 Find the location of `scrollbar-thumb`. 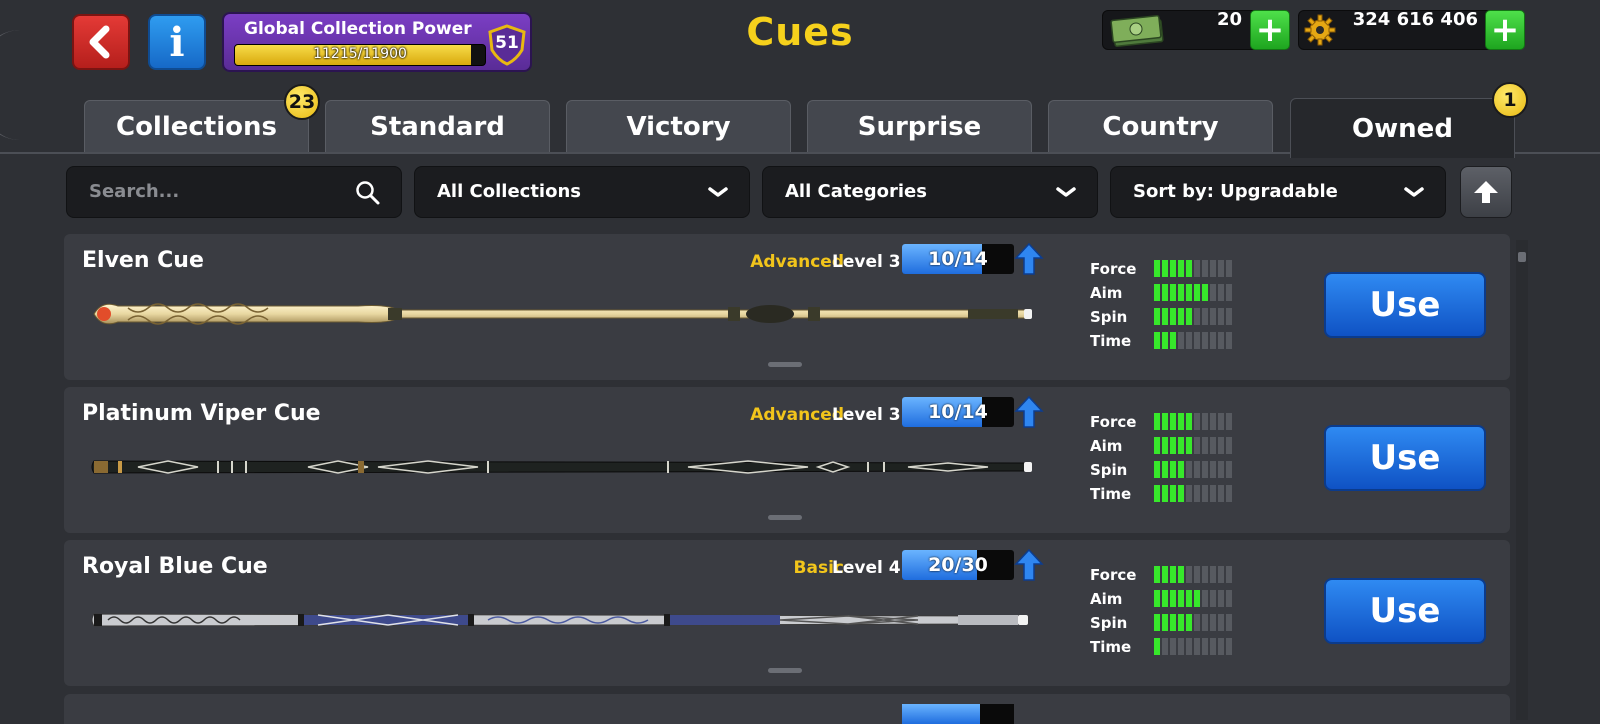

scrollbar-thumb is located at coordinates (1522, 257).